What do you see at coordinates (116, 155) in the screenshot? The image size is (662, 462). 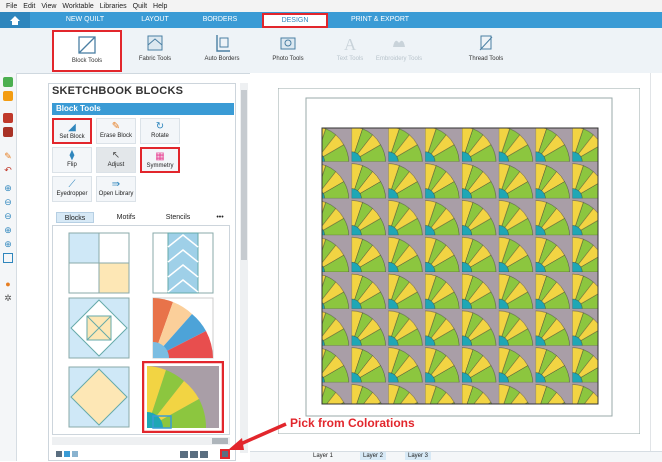 I see `adjust-icon: ↖` at bounding box center [116, 155].